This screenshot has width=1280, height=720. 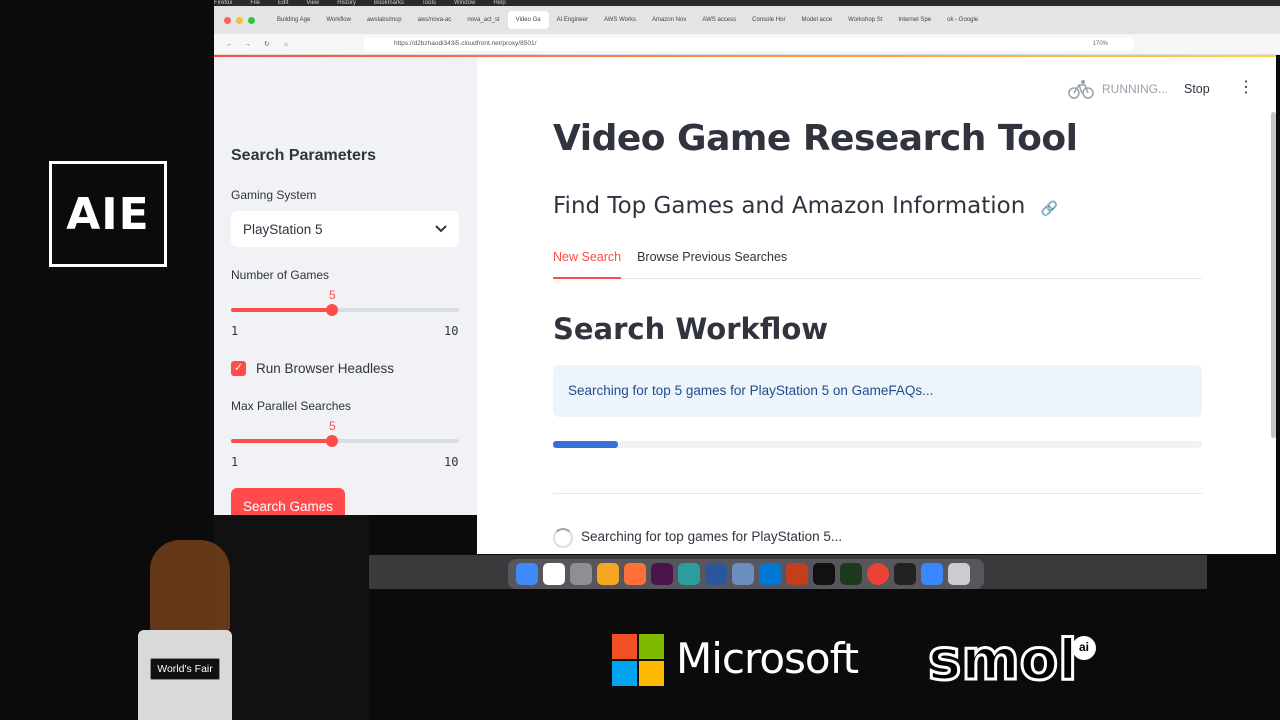 What do you see at coordinates (962, 20) in the screenshot?
I see `browser-tab: ok - Google` at bounding box center [962, 20].